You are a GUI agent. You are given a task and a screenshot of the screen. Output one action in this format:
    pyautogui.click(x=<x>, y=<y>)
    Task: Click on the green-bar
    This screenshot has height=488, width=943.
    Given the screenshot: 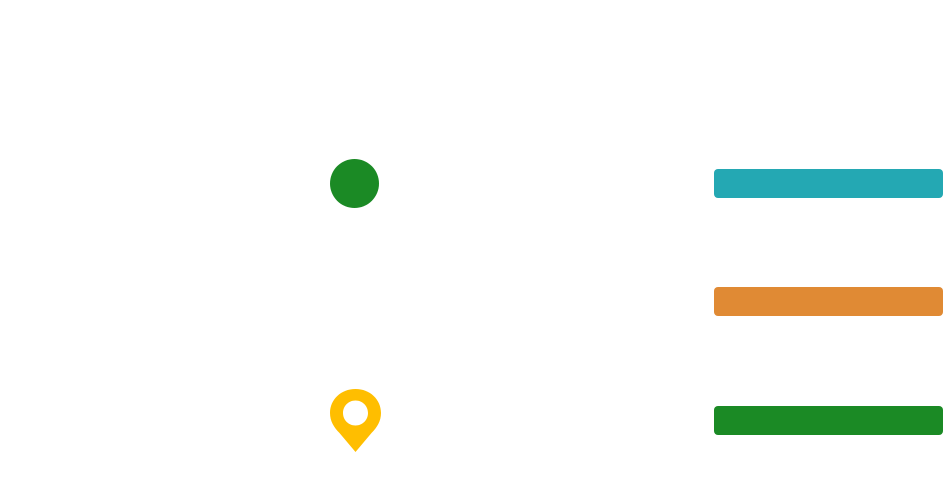 What is the action you would take?
    pyautogui.click(x=828, y=420)
    